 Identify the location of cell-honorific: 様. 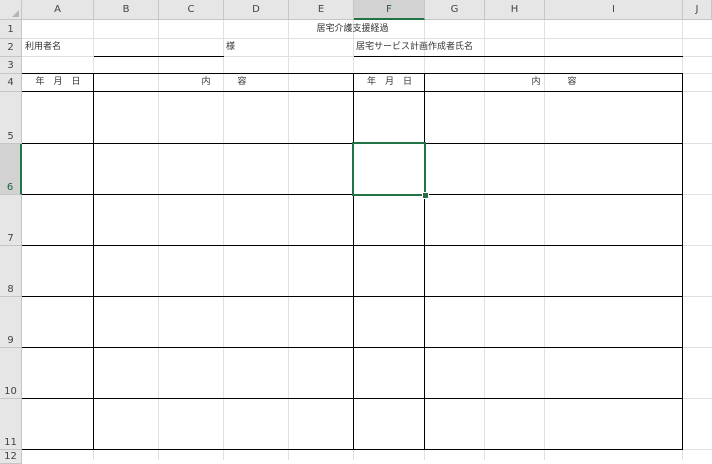
(230, 47).